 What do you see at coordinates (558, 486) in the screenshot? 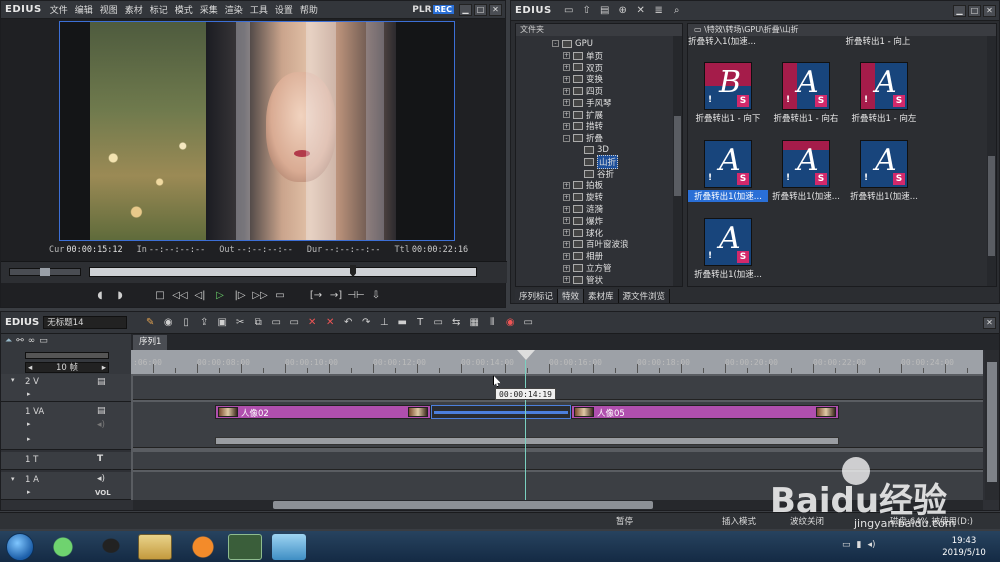
I see `track-row-a1` at bounding box center [558, 486].